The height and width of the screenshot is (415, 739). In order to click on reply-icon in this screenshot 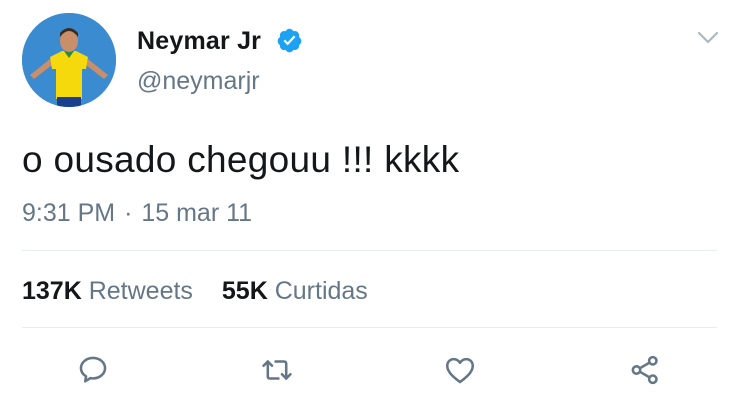, I will do `click(93, 369)`.